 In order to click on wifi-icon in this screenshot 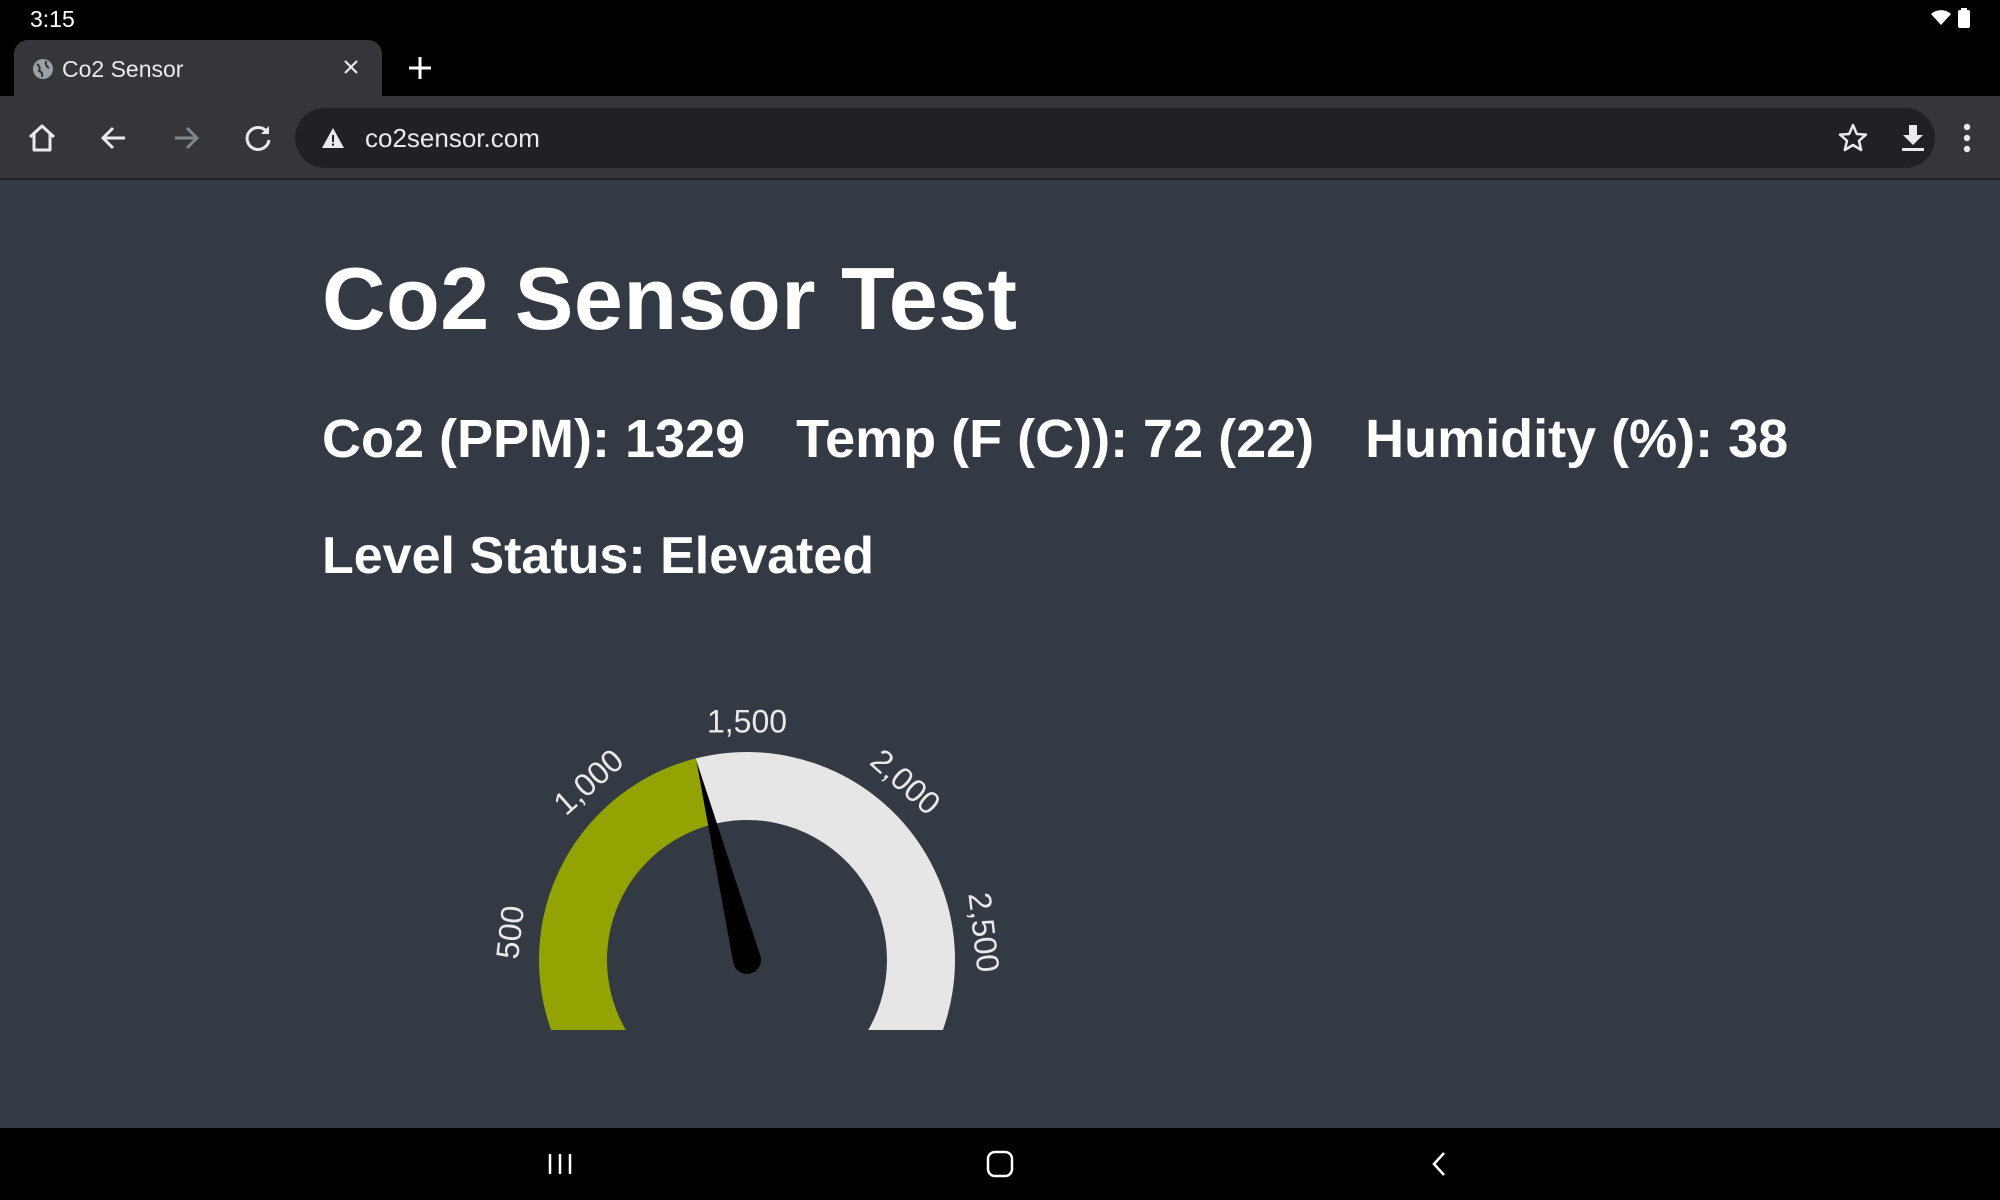, I will do `click(1941, 17)`.